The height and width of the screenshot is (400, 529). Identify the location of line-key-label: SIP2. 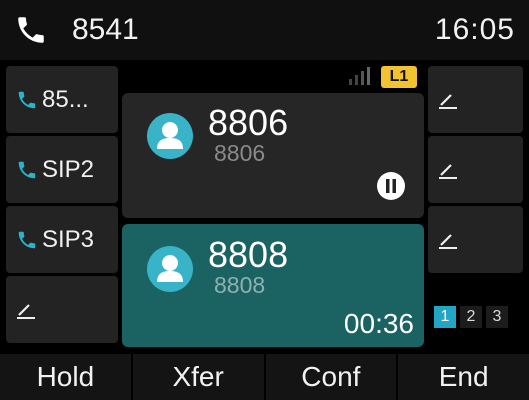
(68, 169).